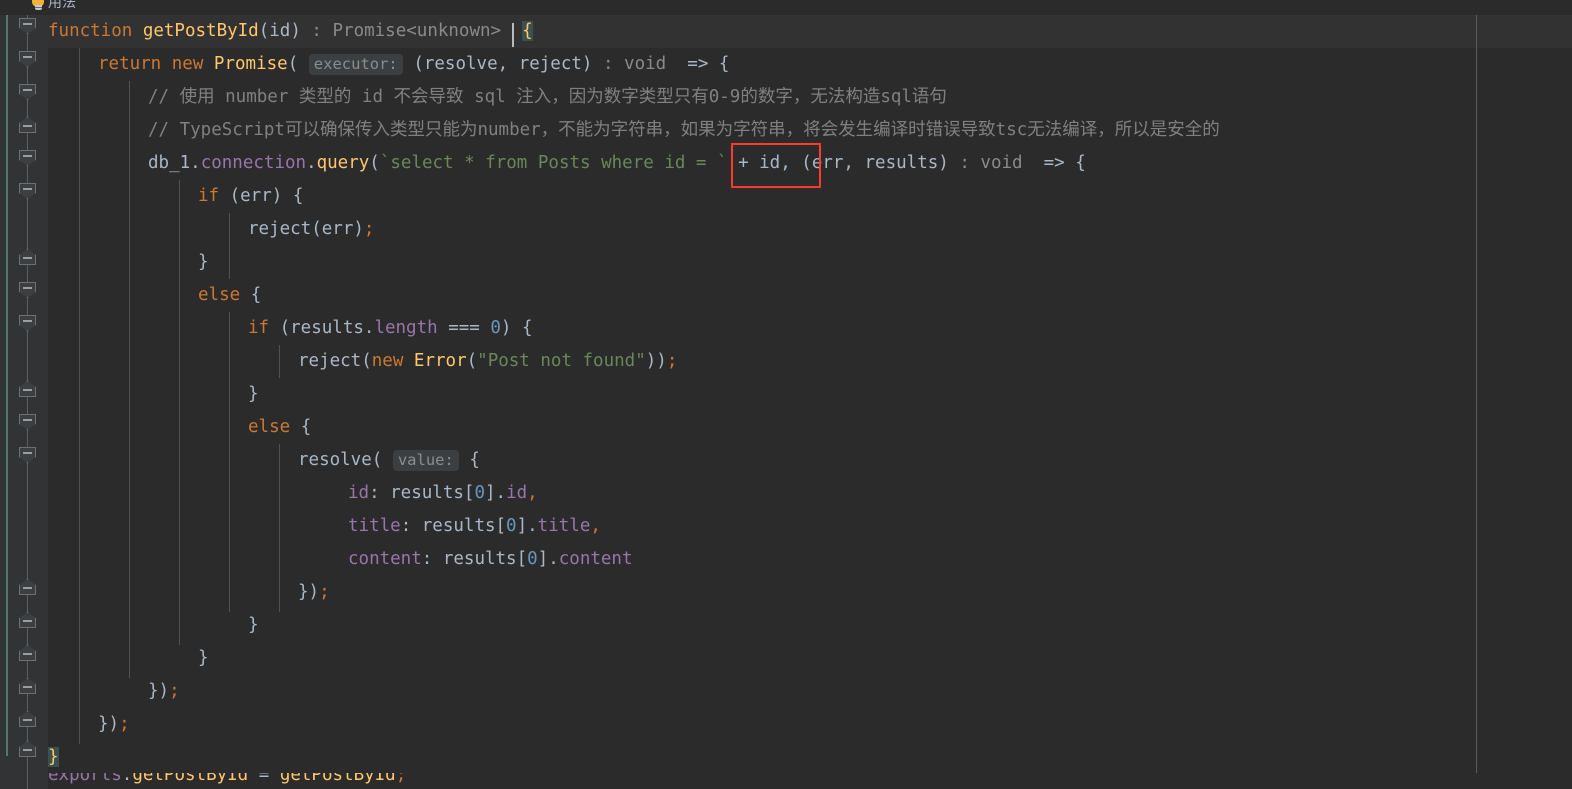 Image resolution: width=1572 pixels, height=789 pixels. Describe the element at coordinates (309, 592) in the screenshot. I see `code-token: })` at that location.